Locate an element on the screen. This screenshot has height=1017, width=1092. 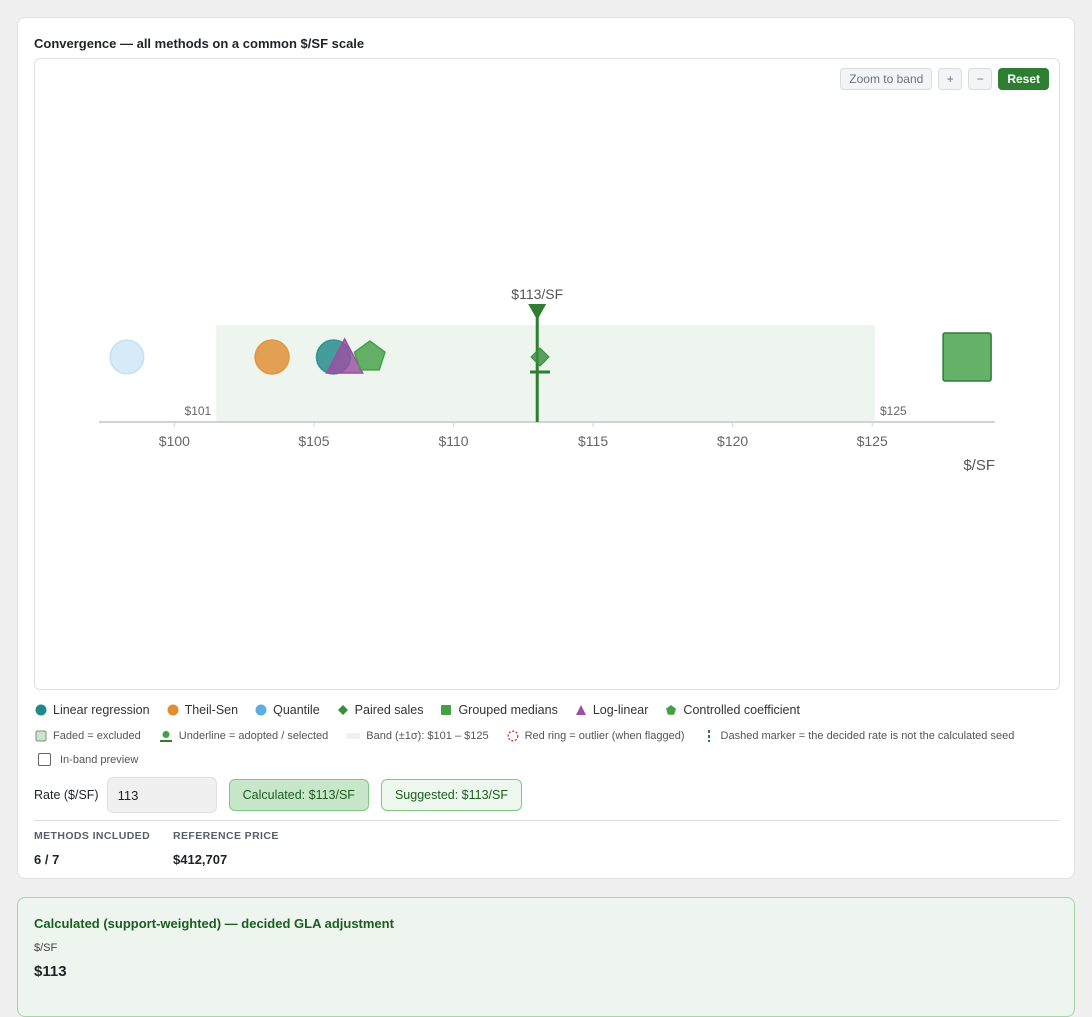
underline-icon is located at coordinates (165, 736).